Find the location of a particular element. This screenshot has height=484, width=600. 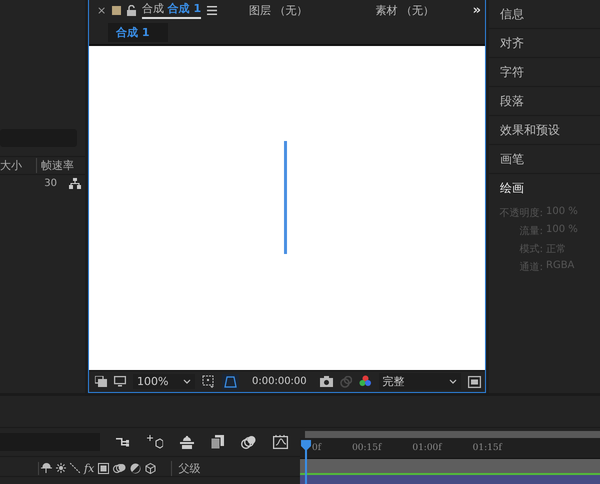

panel-header: 绘画 is located at coordinates (544, 188).